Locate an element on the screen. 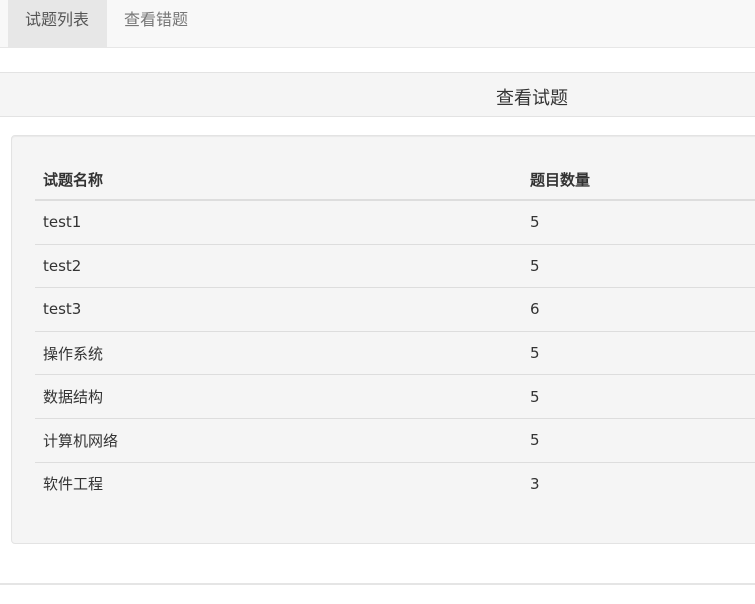  table-row: 软件工程 3 is located at coordinates (395, 483).